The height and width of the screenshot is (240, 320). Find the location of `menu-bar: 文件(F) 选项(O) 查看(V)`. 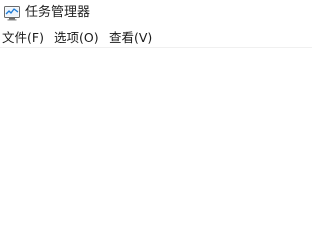

menu-bar: 文件(F) 选项(O) 查看(V) is located at coordinates (156, 38).